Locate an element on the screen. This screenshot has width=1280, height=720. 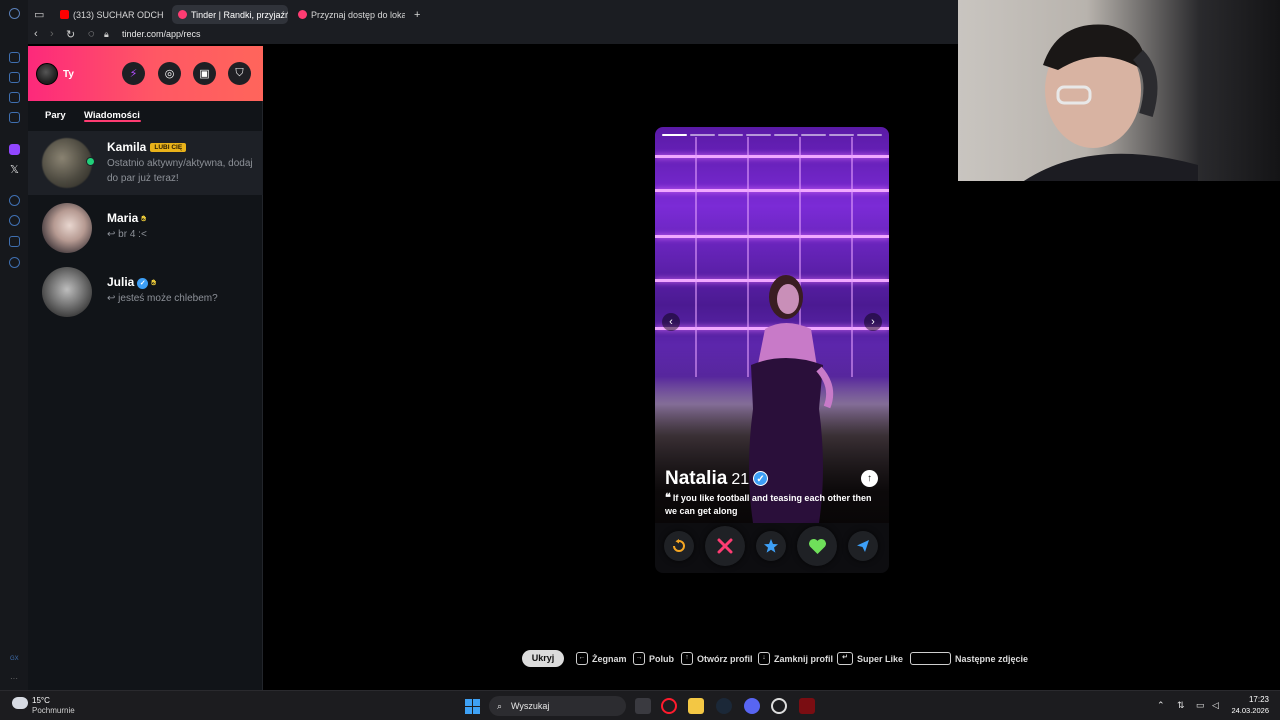
open-profile-button: ↑ is located at coordinates (869, 478).